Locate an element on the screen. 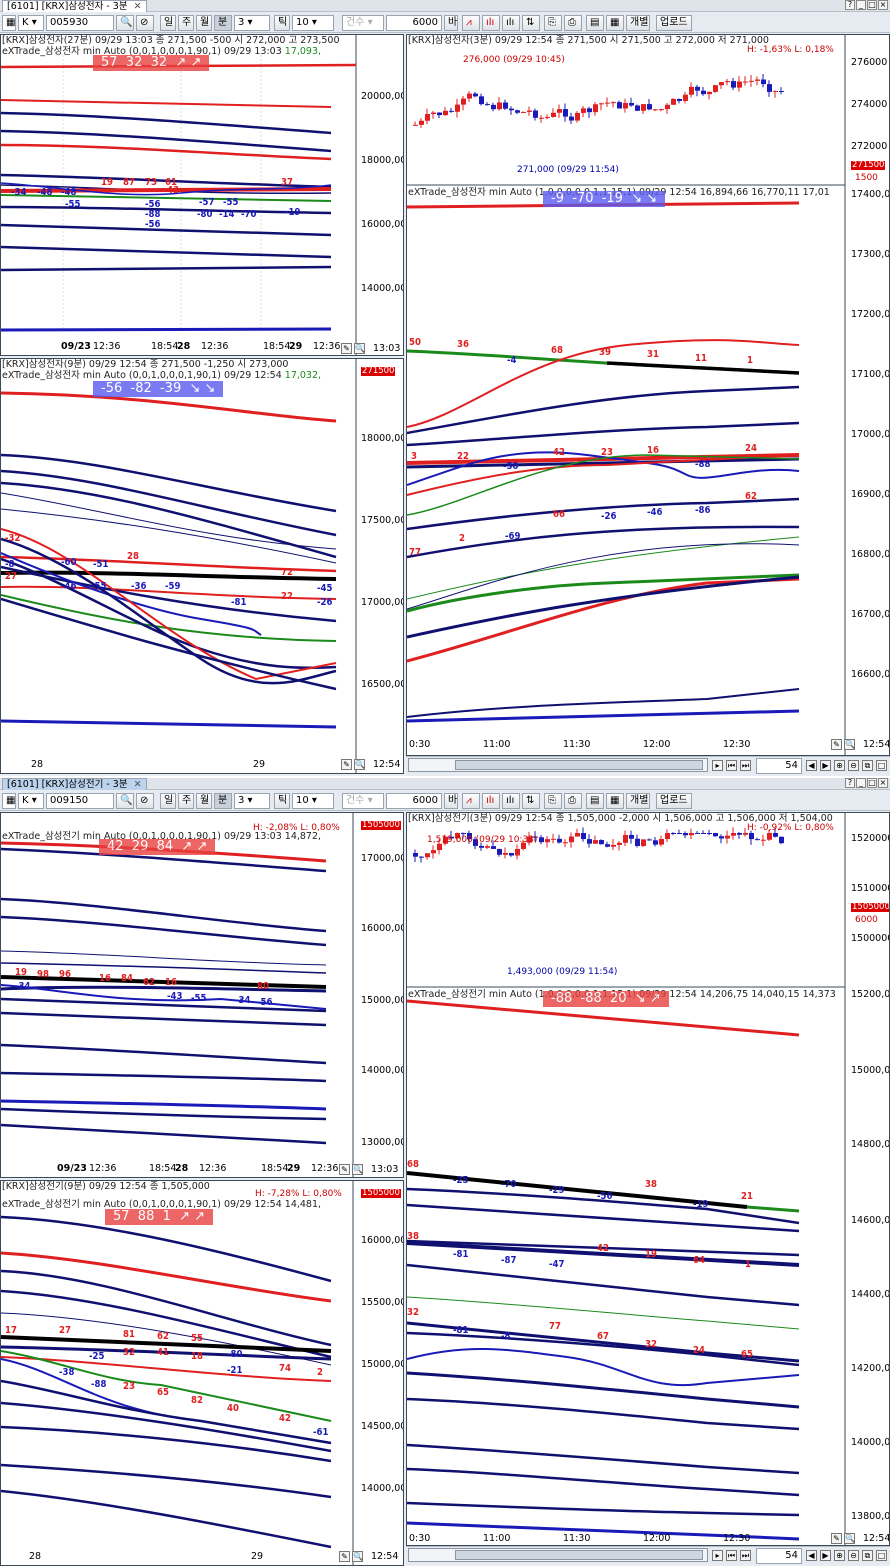 Image resolution: width=890 pixels, height=1566 pixels. chart-line-icon: ⩘ is located at coordinates (471, 23).